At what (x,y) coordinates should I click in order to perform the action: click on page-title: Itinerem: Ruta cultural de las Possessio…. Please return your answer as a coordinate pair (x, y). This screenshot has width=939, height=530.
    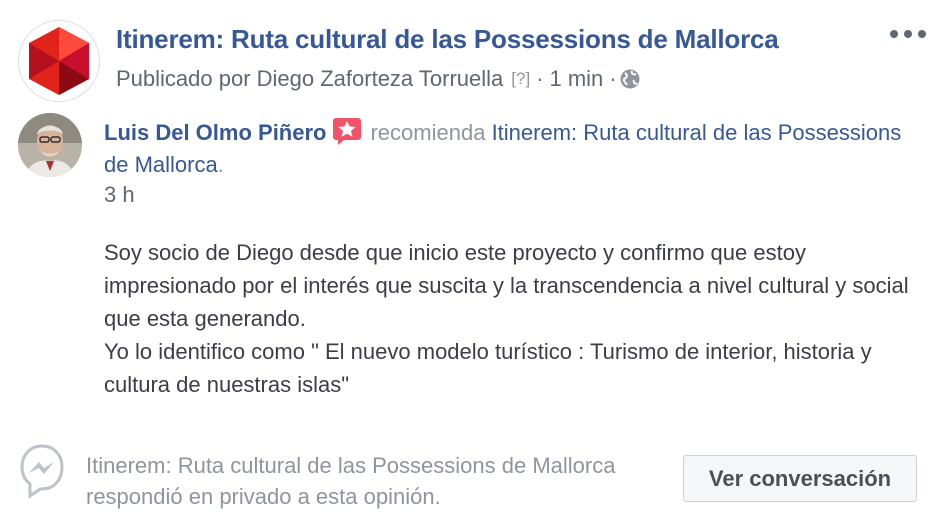
    Looking at the image, I should click on (447, 39).